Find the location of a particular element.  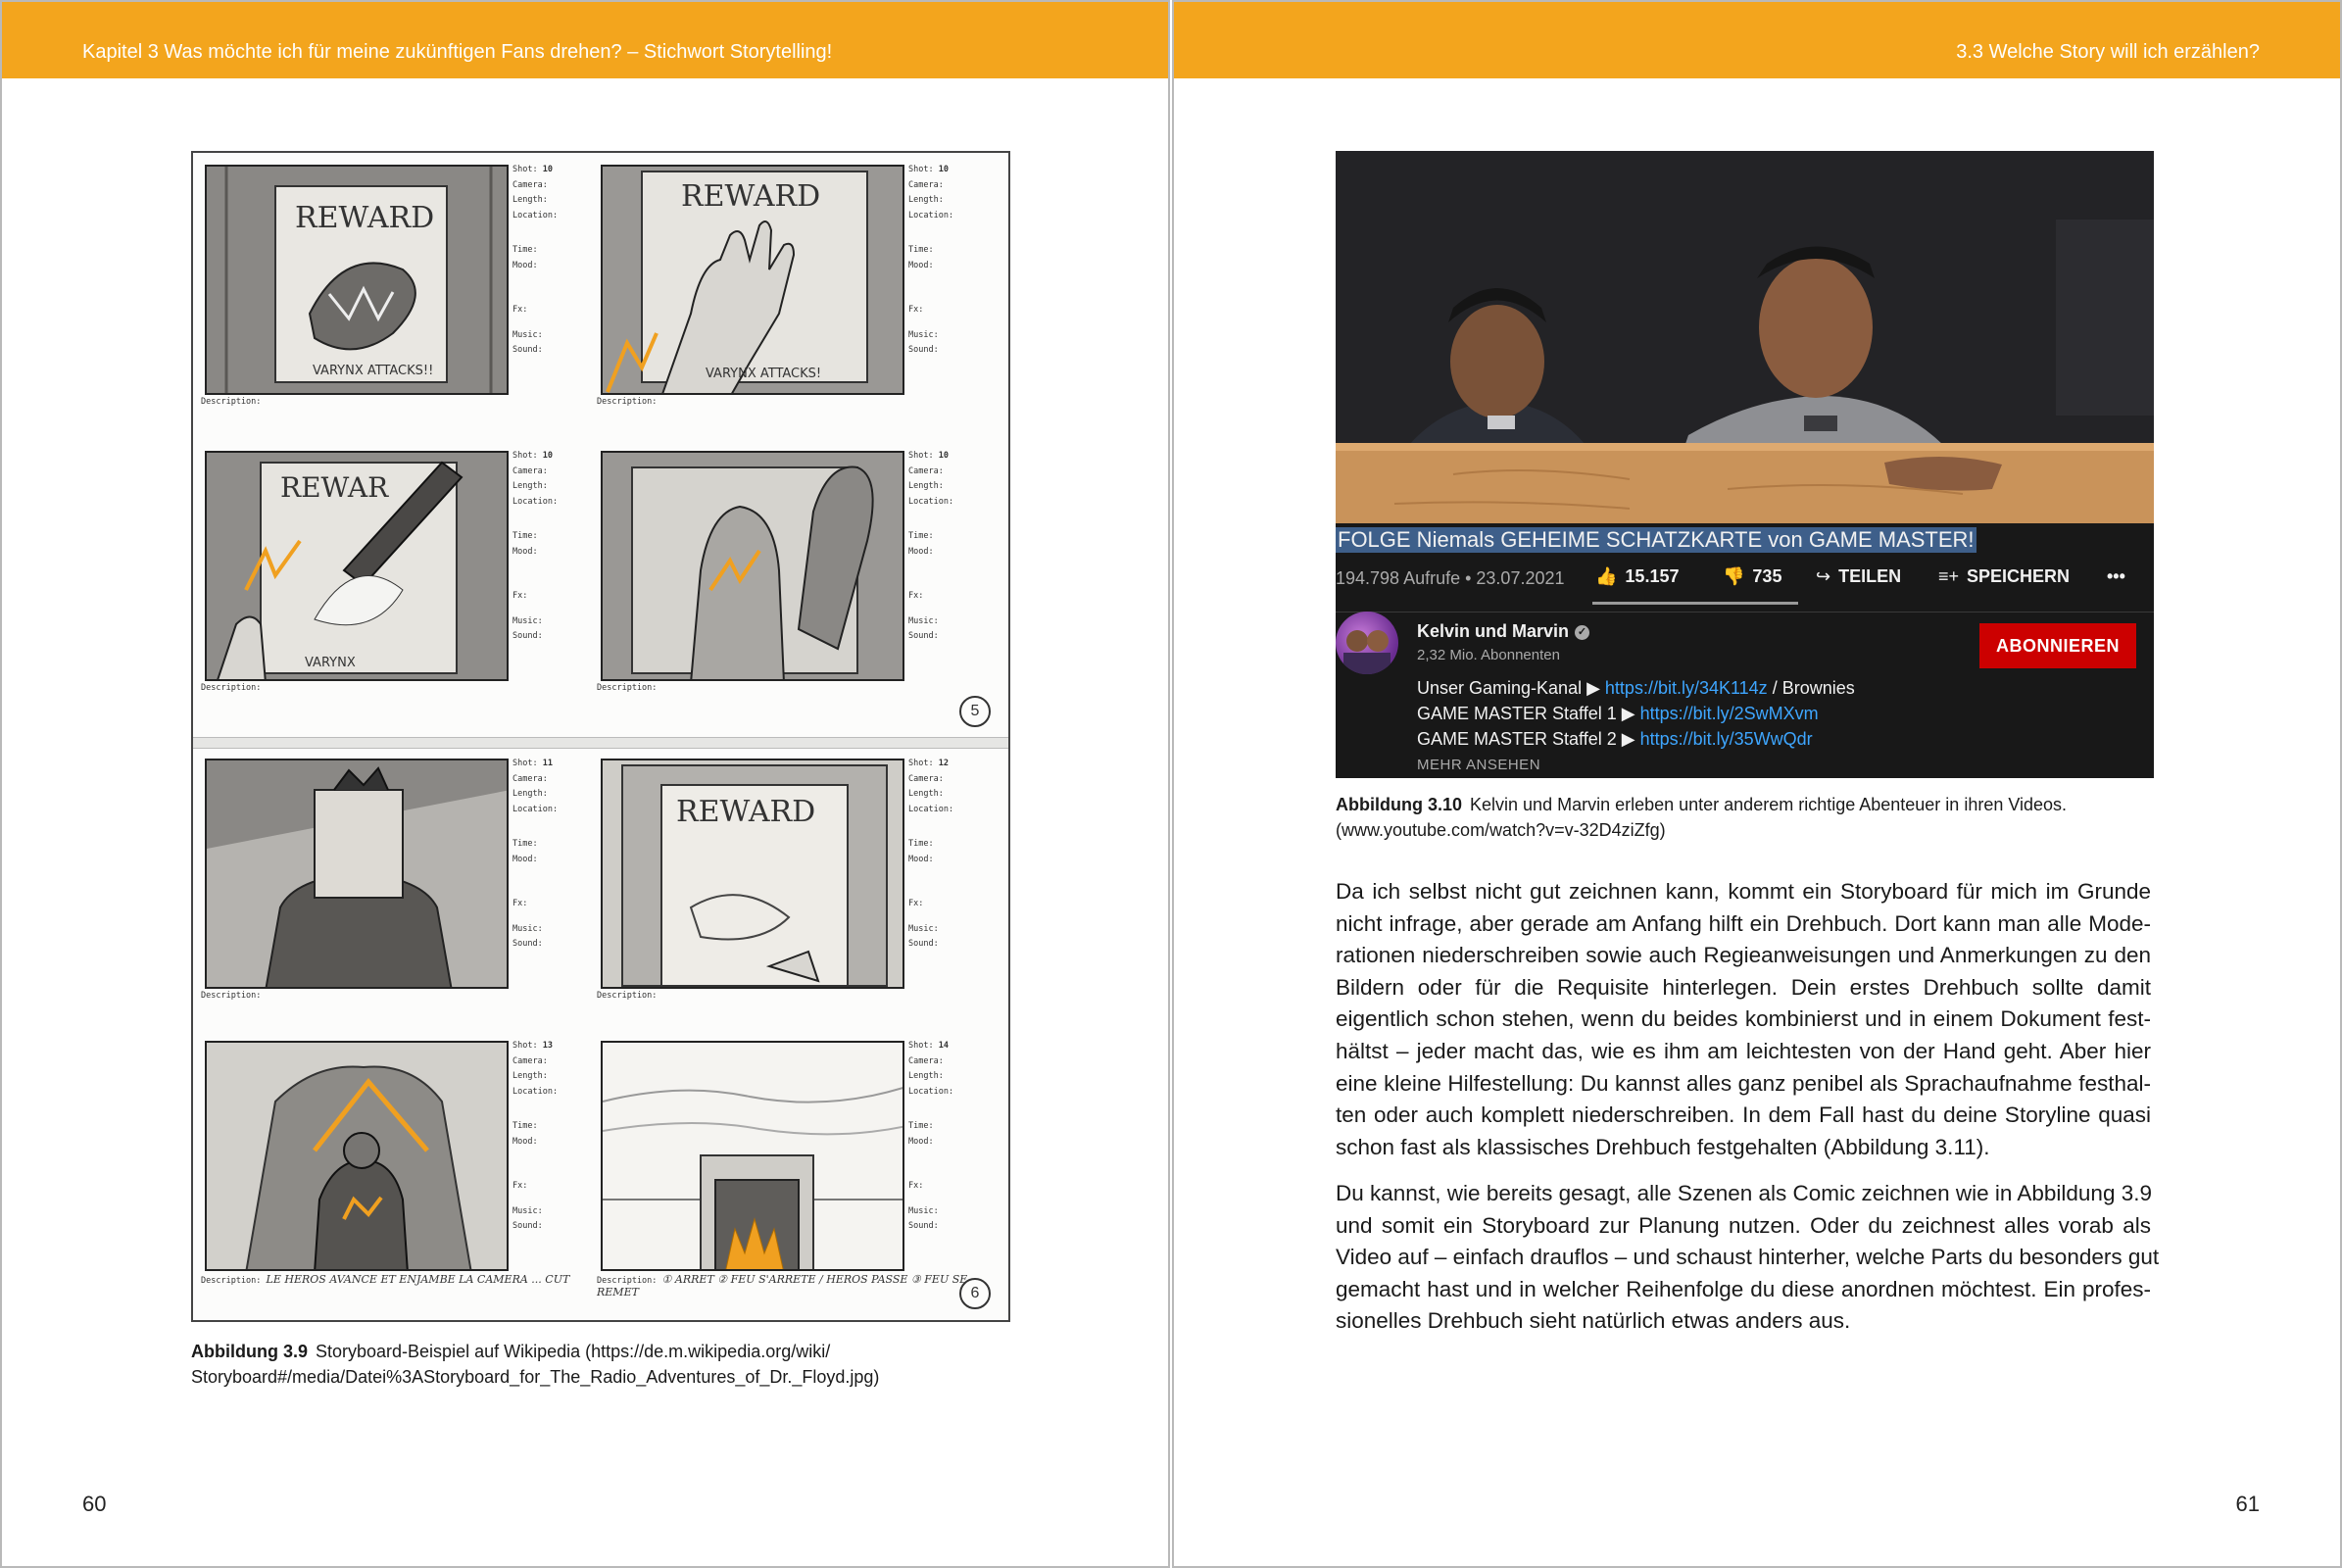

avatar-image is located at coordinates (1367, 652).